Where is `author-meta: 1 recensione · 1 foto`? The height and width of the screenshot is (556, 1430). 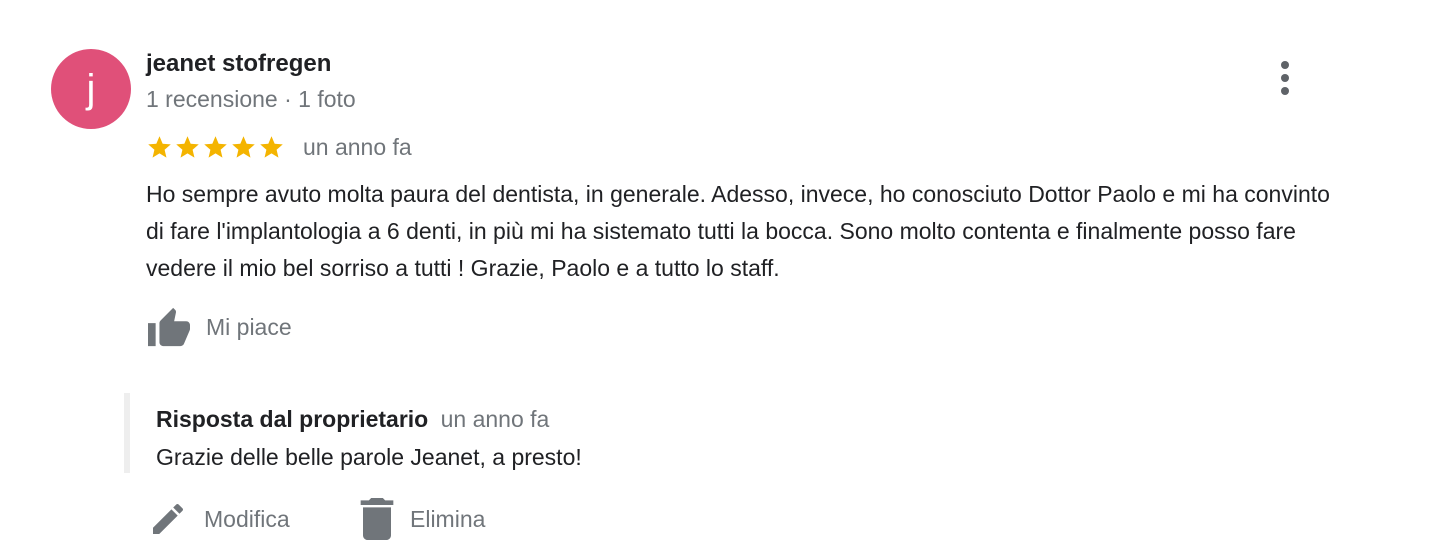 author-meta: 1 recensione · 1 foto is located at coordinates (251, 99).